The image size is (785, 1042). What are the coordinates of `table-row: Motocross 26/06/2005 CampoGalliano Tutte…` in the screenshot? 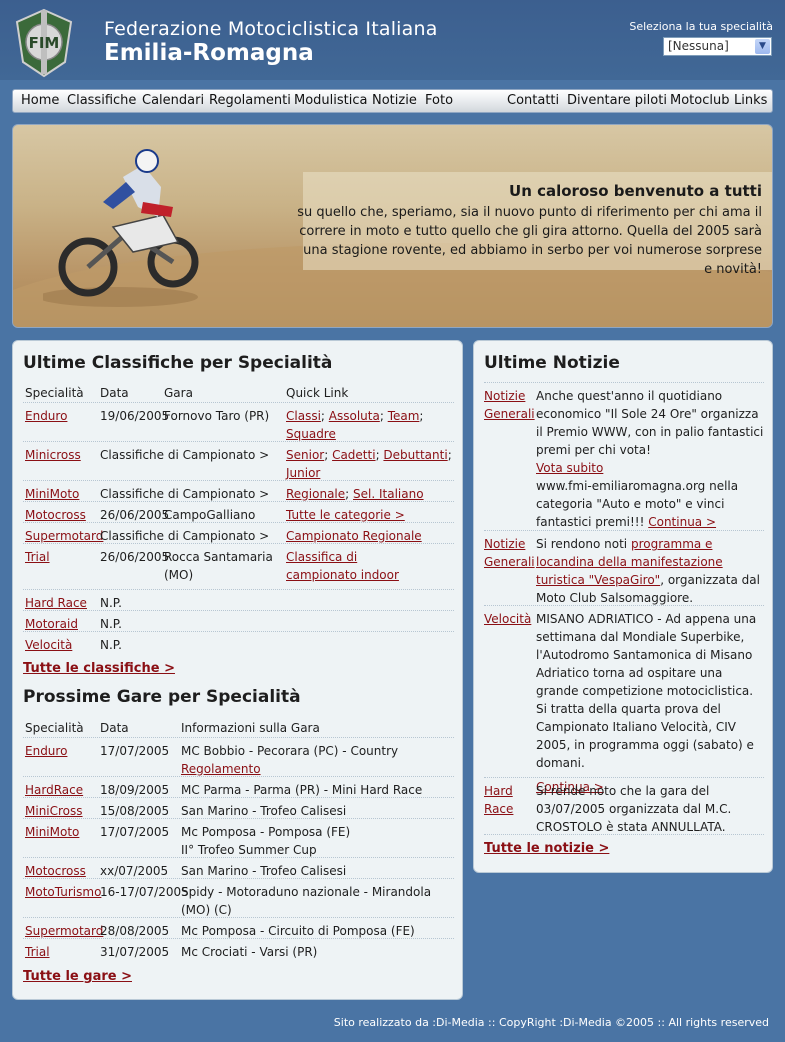 It's located at (238, 512).